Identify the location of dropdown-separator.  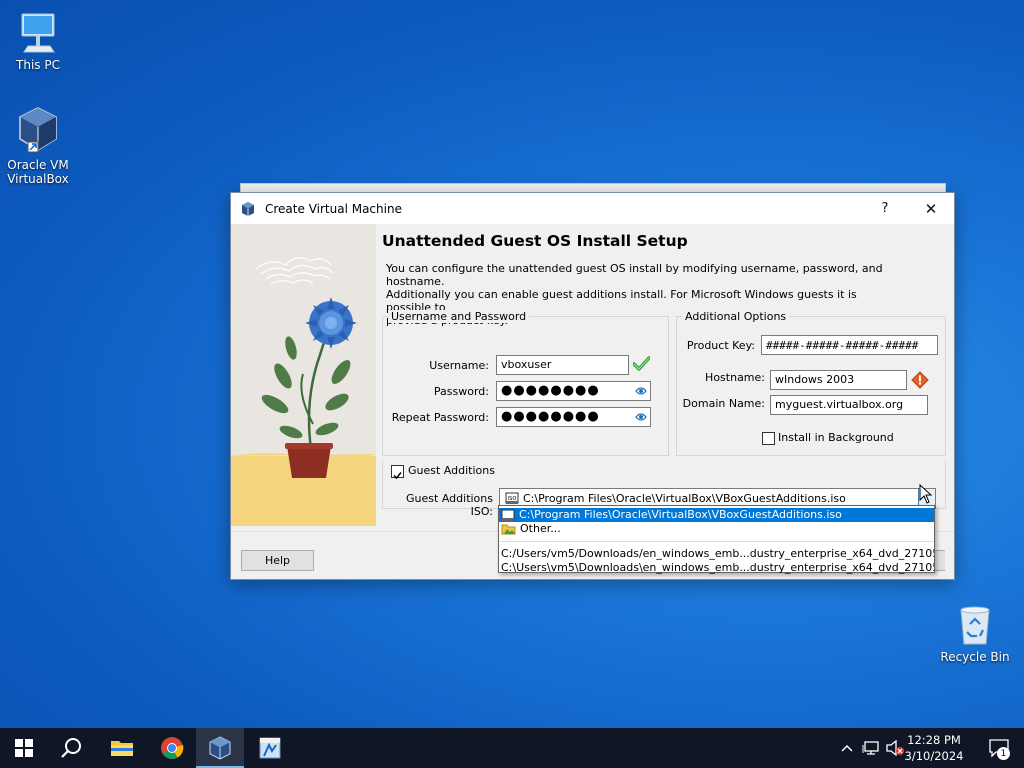
(716, 541).